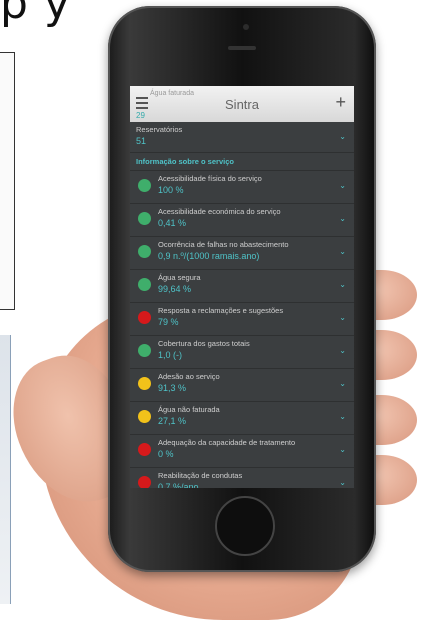 The width and height of the screenshot is (421, 620). I want to click on indicator-row: Cobertura dos gastos totais 1,0 (-) ⌄, so click(242, 352).